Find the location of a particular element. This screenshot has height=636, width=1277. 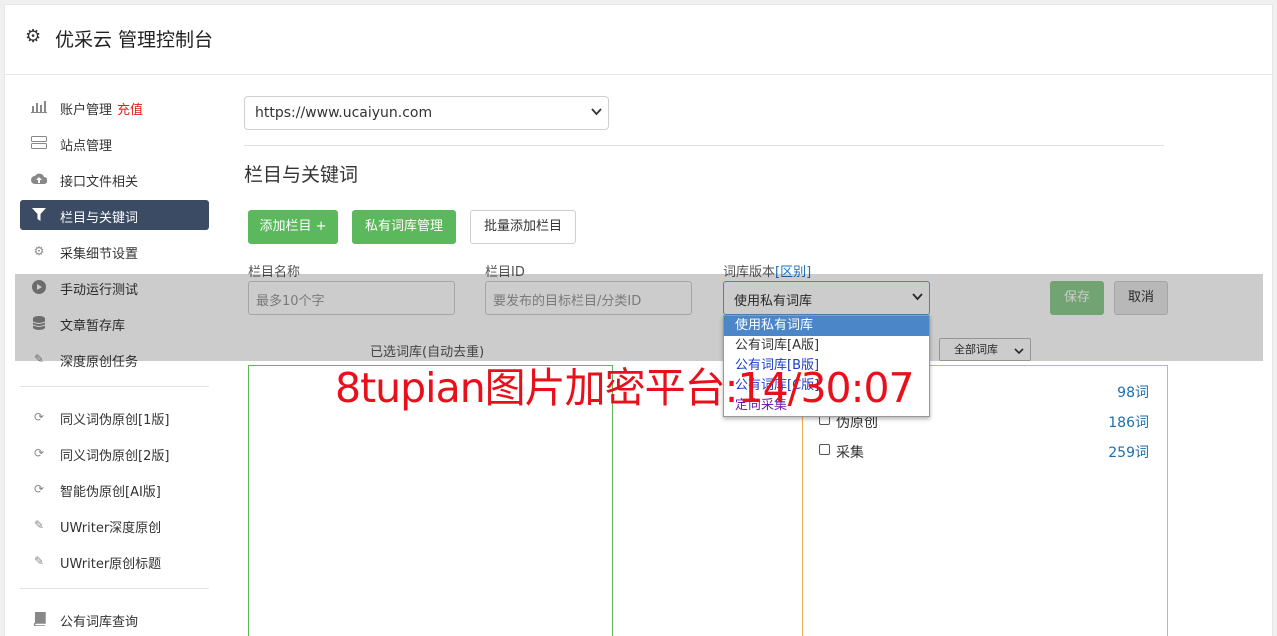

server-icon is located at coordinates (39, 143).